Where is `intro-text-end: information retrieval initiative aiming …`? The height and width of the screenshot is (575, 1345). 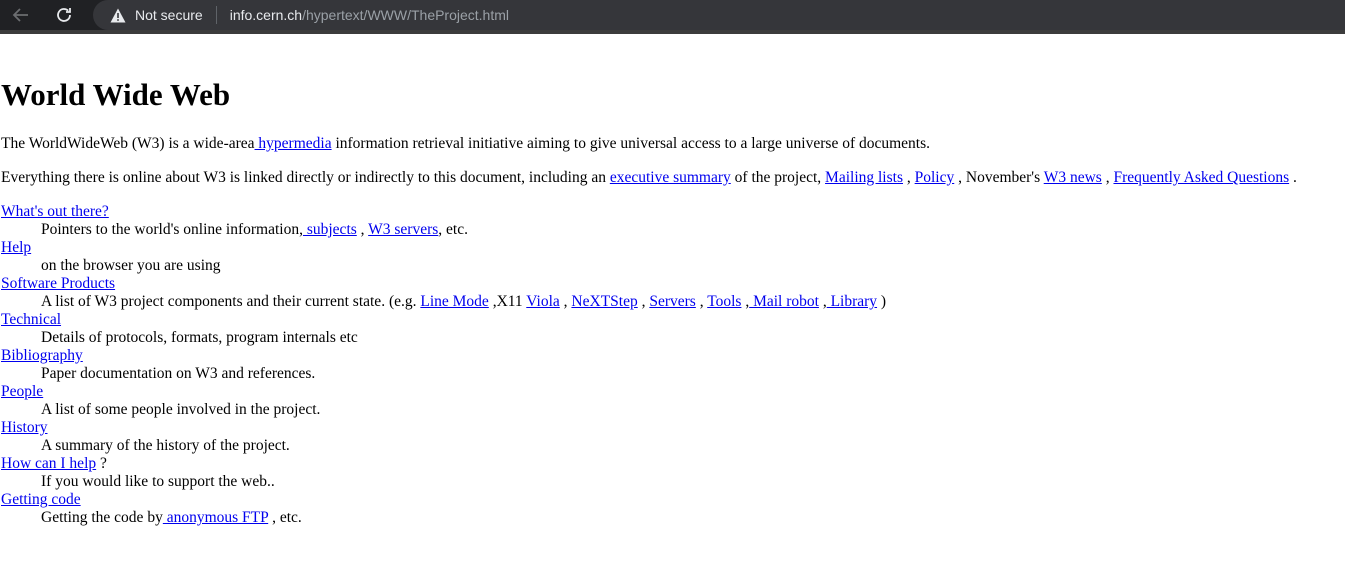
intro-text-end: information retrieval initiative aiming … is located at coordinates (631, 143).